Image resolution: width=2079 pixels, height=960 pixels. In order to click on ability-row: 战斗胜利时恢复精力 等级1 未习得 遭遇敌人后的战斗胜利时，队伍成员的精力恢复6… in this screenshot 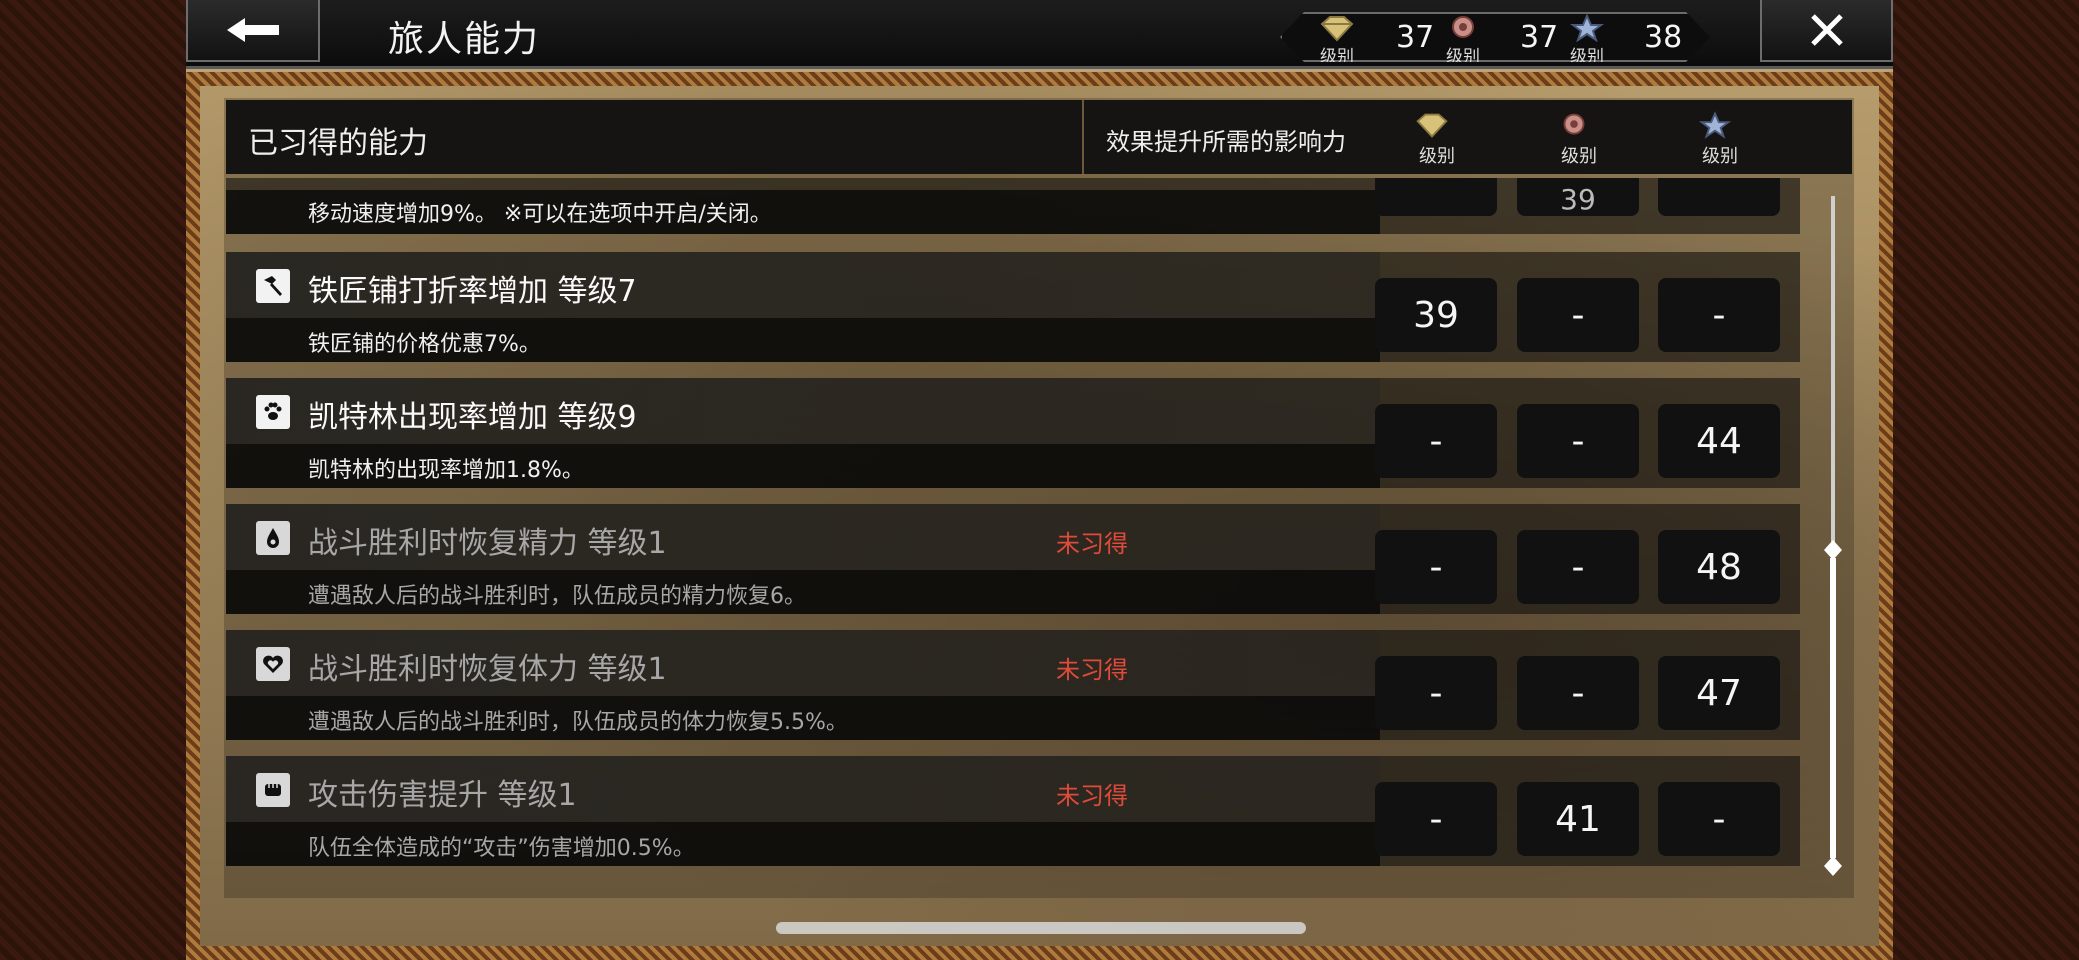, I will do `click(1013, 559)`.